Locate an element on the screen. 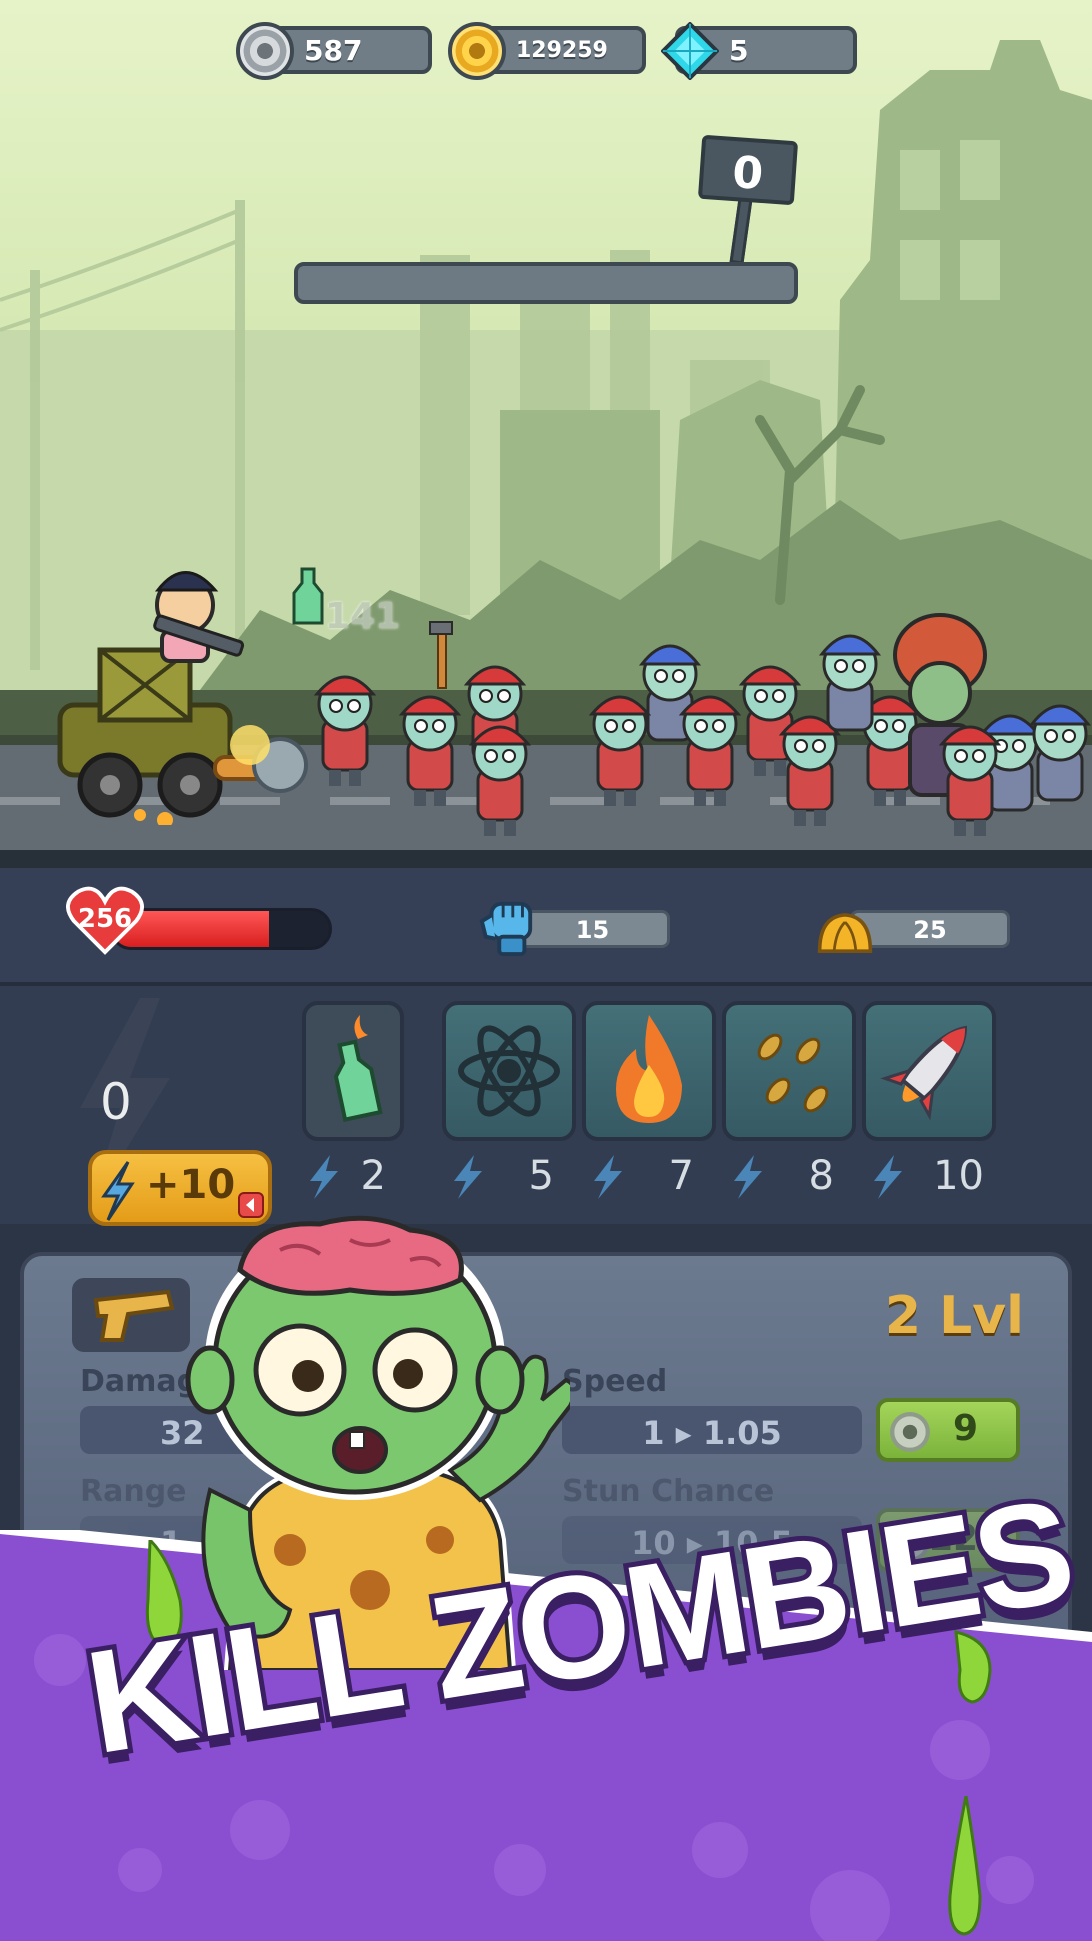 This screenshot has width=1092, height=1941. skill-cost-value: 5 is located at coordinates (541, 1176).